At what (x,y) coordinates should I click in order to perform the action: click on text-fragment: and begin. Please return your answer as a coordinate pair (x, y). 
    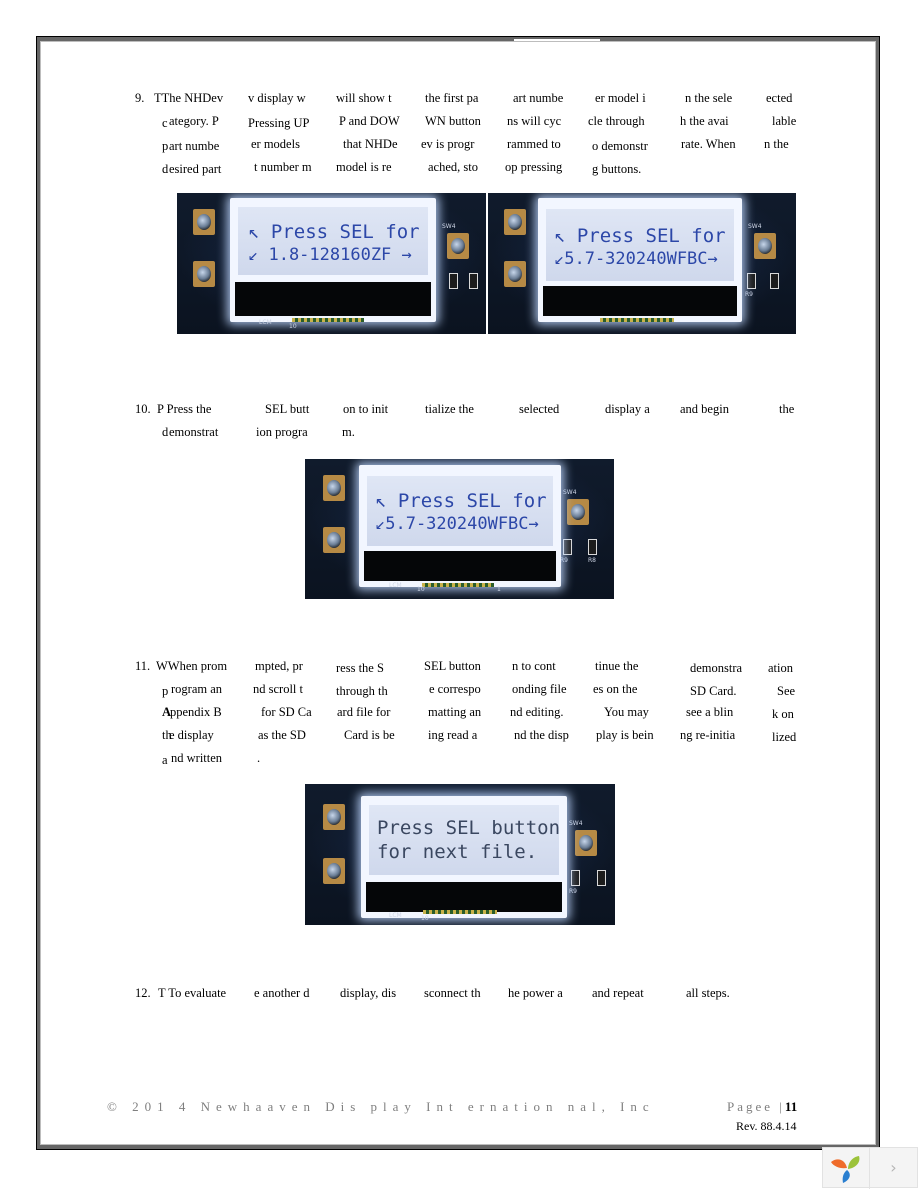
    Looking at the image, I should click on (704, 409).